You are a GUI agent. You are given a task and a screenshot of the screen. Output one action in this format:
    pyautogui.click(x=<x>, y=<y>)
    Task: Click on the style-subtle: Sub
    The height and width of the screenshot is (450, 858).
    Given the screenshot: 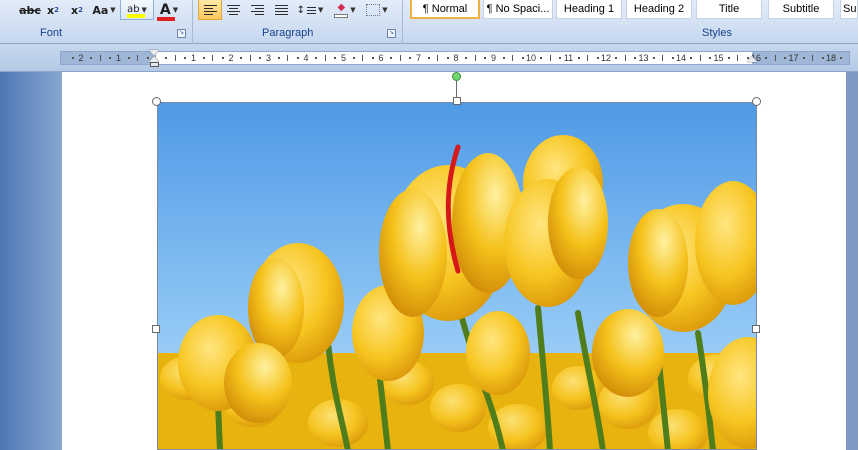 What is the action you would take?
    pyautogui.click(x=849, y=9)
    